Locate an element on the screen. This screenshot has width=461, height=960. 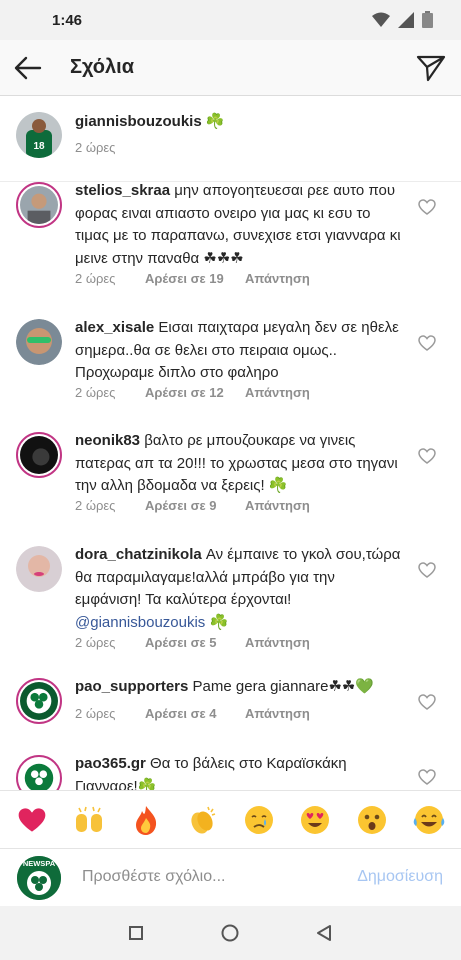
comment-likes: Αρέσει σε 4 is located at coordinates (195, 713).